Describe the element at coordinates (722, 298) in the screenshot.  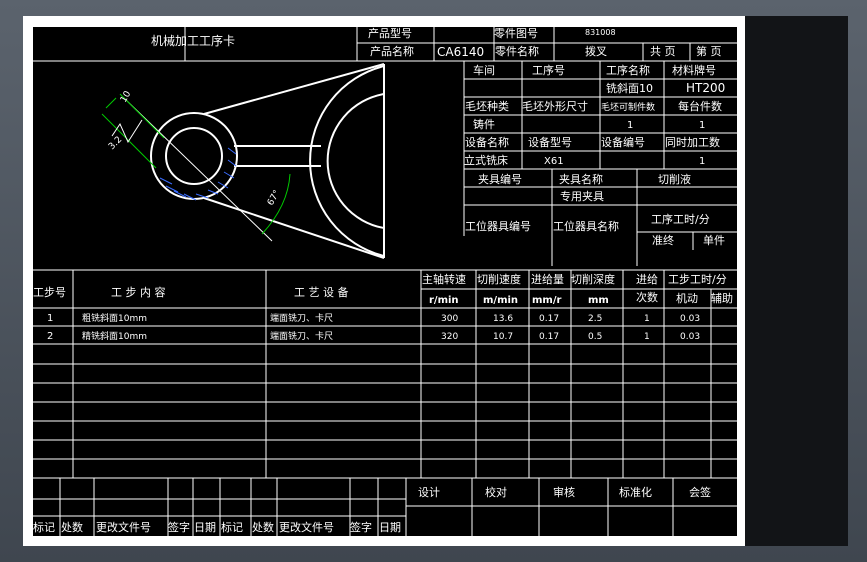
I see `aux-header: 辅助` at that location.